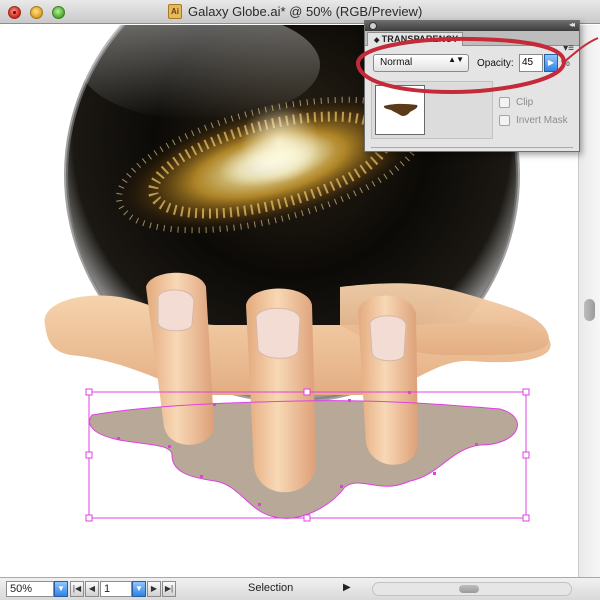  Describe the element at coordinates (525, 102) in the screenshot. I see `clip-label: Clip` at that location.